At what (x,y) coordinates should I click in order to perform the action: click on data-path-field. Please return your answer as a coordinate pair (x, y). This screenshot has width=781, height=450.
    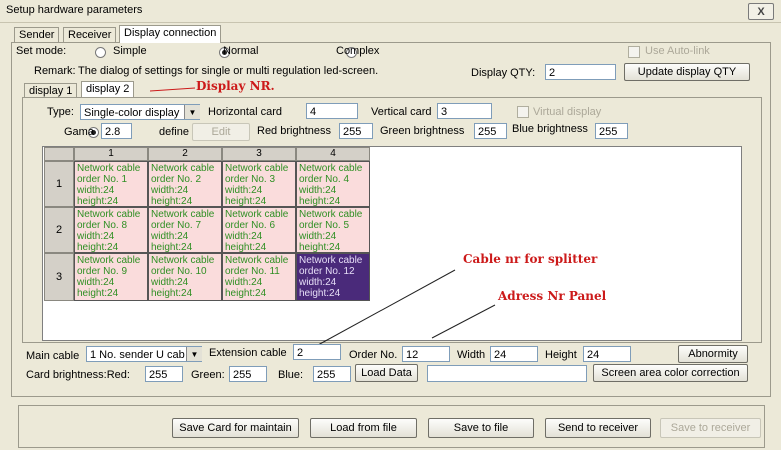
    Looking at the image, I should click on (507, 373).